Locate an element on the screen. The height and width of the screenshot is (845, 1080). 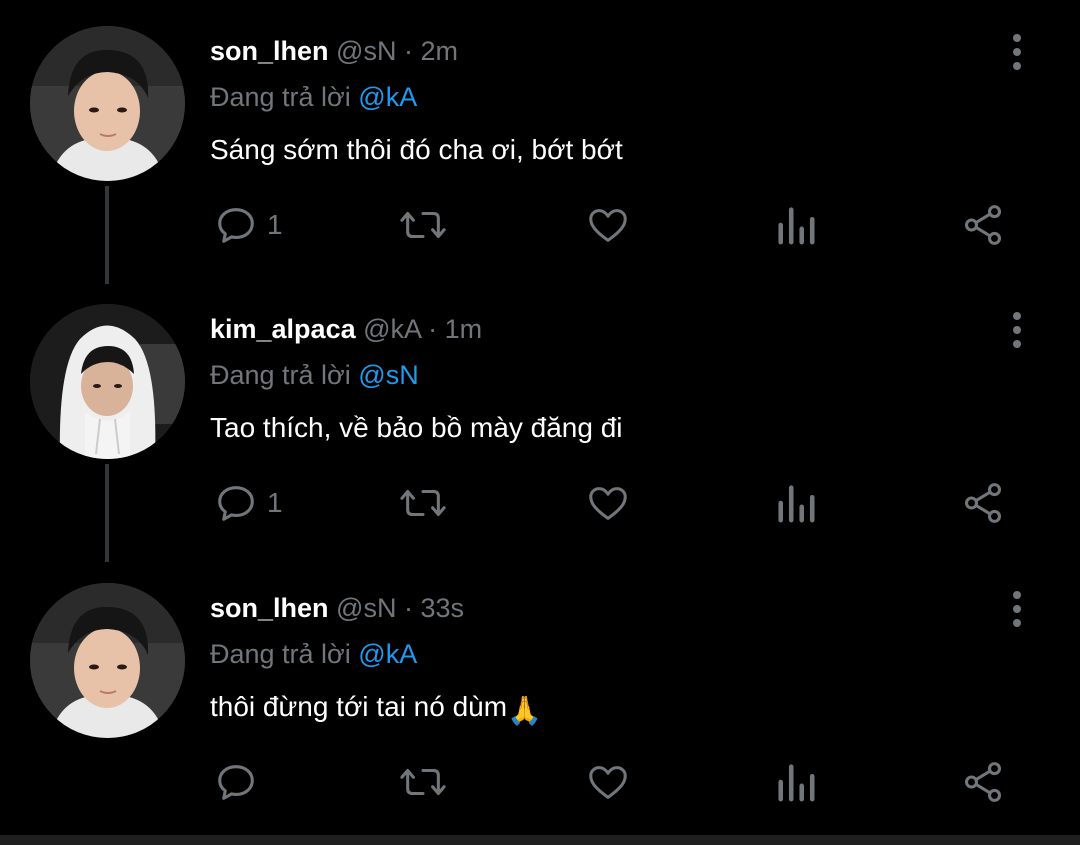
tweet-text-content: thôi đừng tới tai nó dùm is located at coordinates (359, 706).